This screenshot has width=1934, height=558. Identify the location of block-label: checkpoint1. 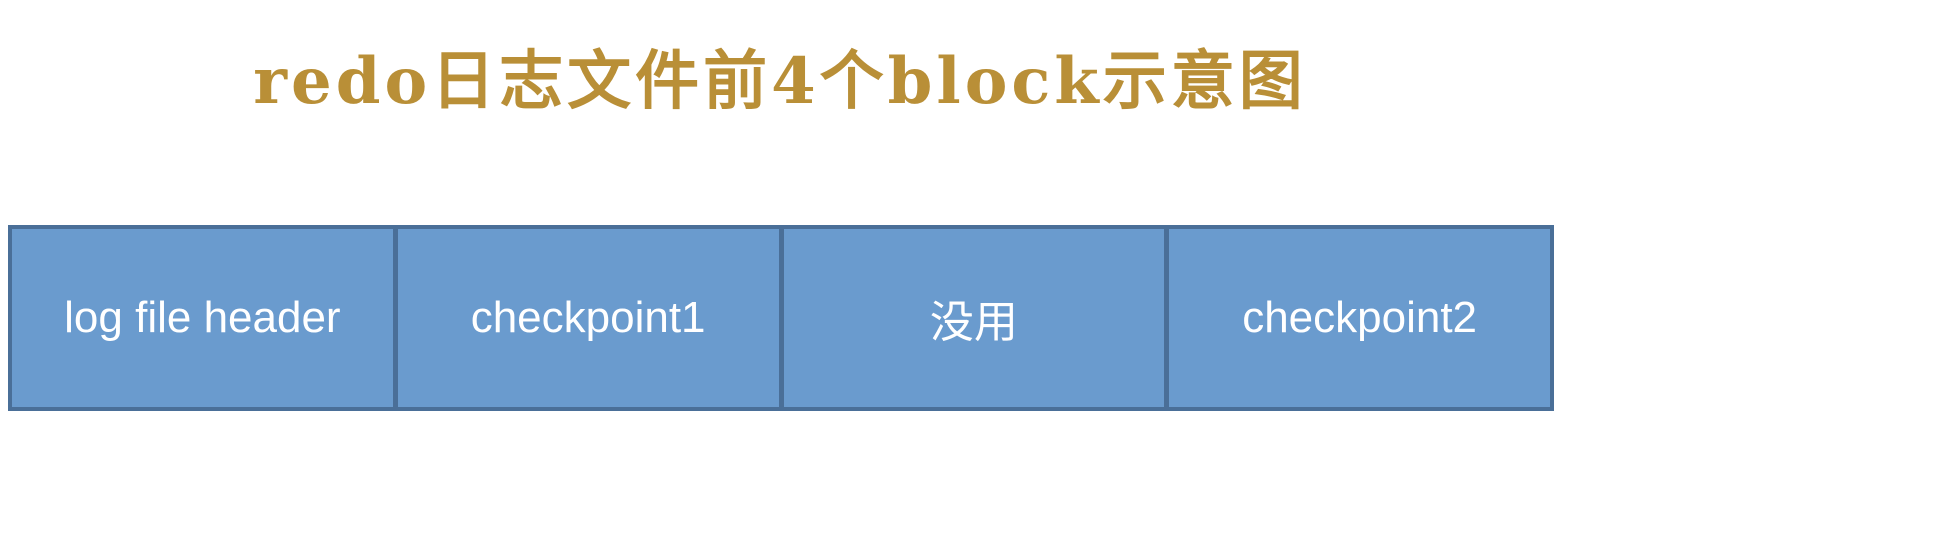
(588, 317).